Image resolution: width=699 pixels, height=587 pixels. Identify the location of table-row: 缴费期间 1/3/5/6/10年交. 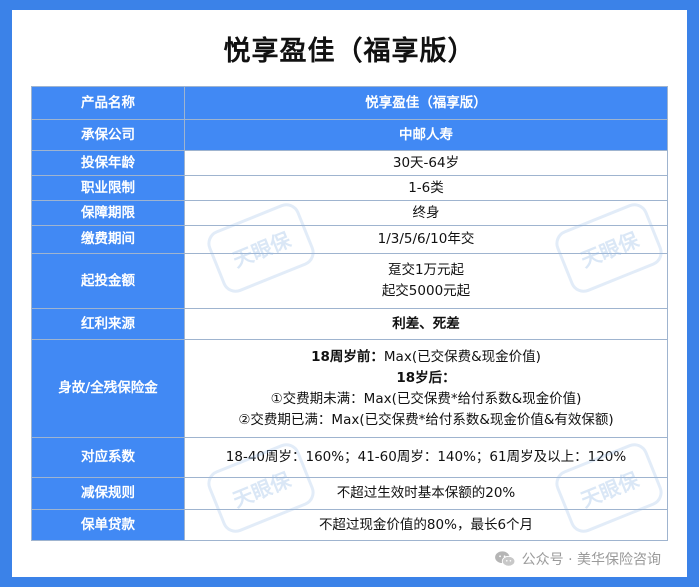
(349, 239).